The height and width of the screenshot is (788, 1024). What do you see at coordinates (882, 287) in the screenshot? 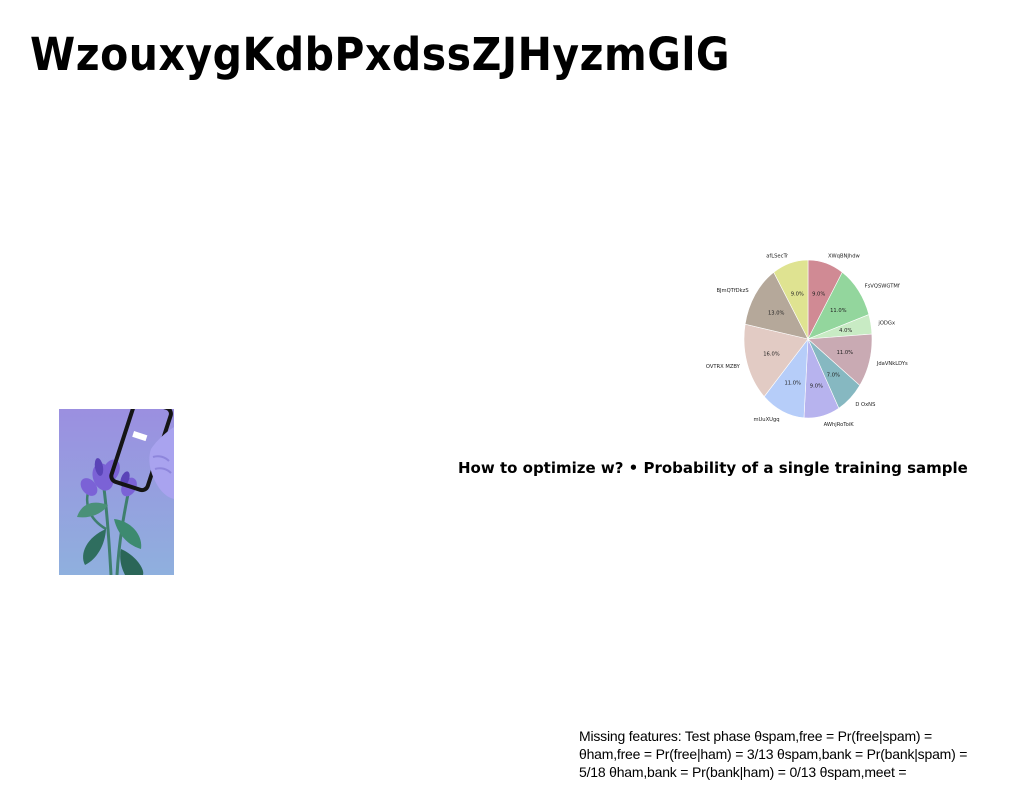
I see `pie-category-label: FsVQSWGTMf` at bounding box center [882, 287].